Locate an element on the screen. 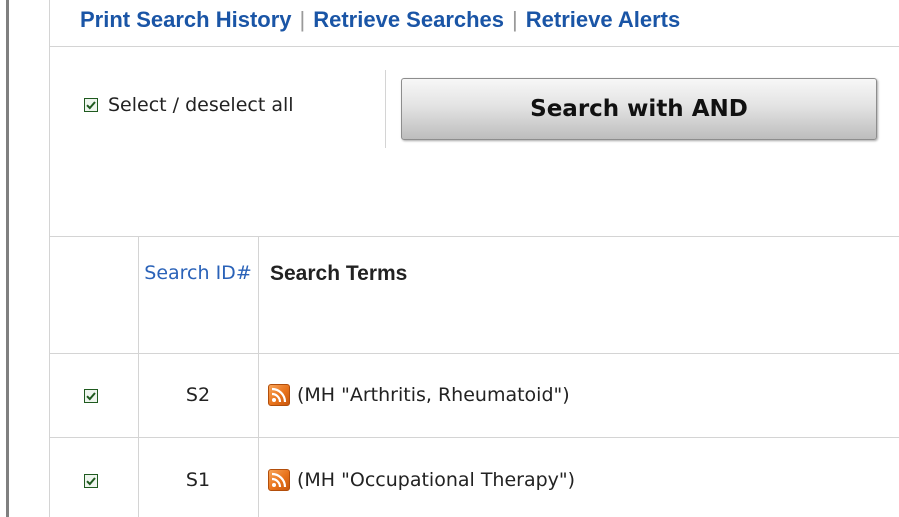 This screenshot has height=517, width=899. select-all-checkbox is located at coordinates (91, 105).